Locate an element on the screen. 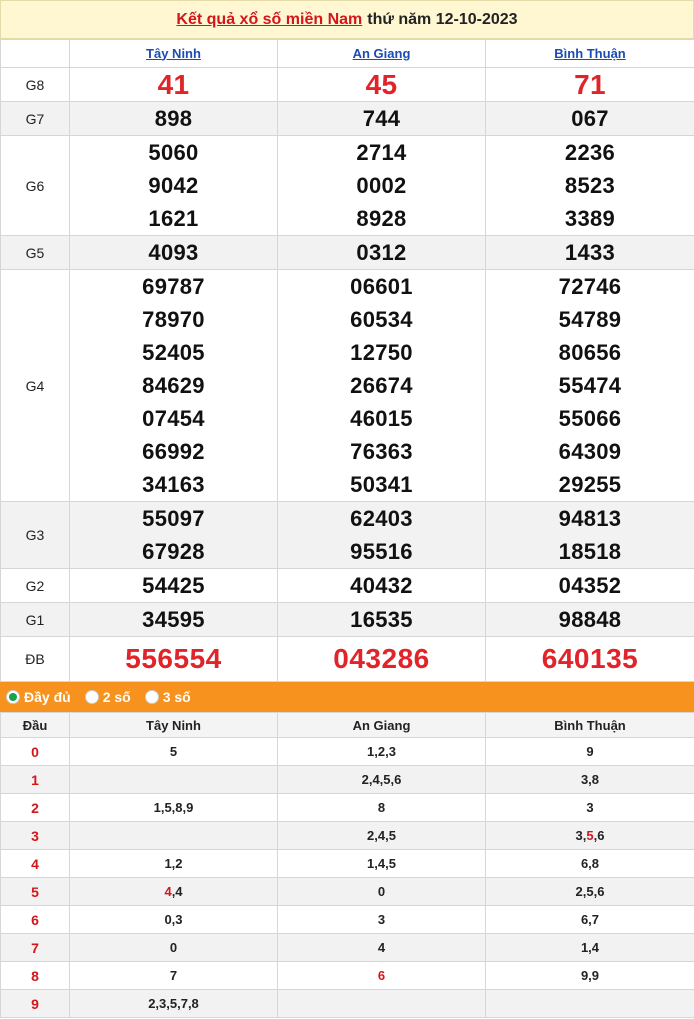 This screenshot has width=694, height=1019. prize-number: 52405 is located at coordinates (173, 352).